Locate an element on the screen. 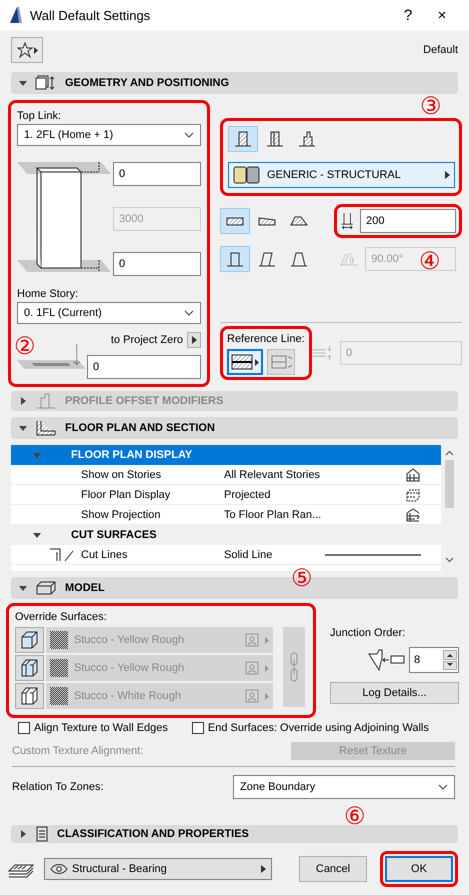 This screenshot has width=469, height=895. junction-order-icon is located at coordinates (387, 660).